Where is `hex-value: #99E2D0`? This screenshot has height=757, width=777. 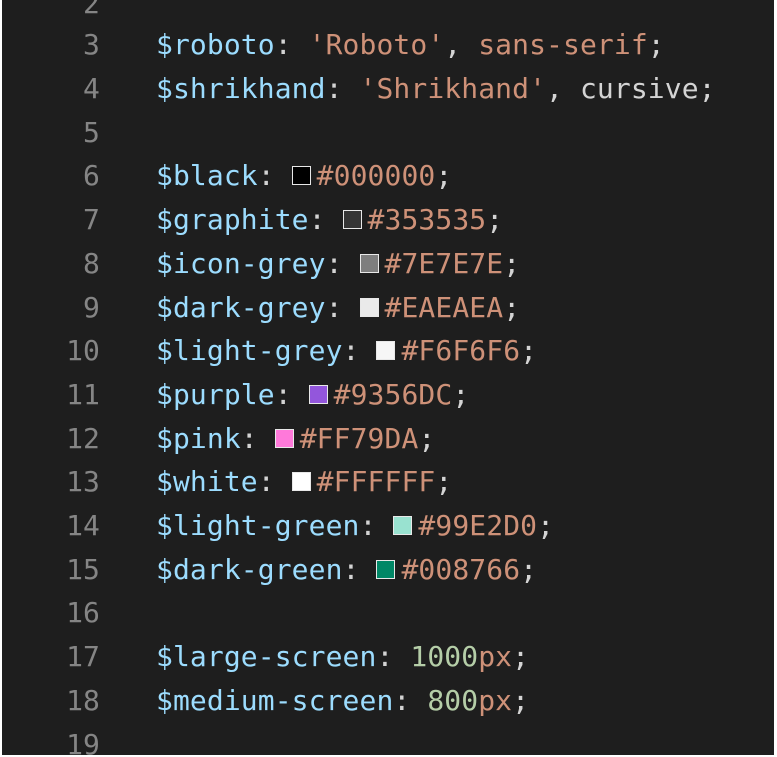 hex-value: #99E2D0 is located at coordinates (478, 526).